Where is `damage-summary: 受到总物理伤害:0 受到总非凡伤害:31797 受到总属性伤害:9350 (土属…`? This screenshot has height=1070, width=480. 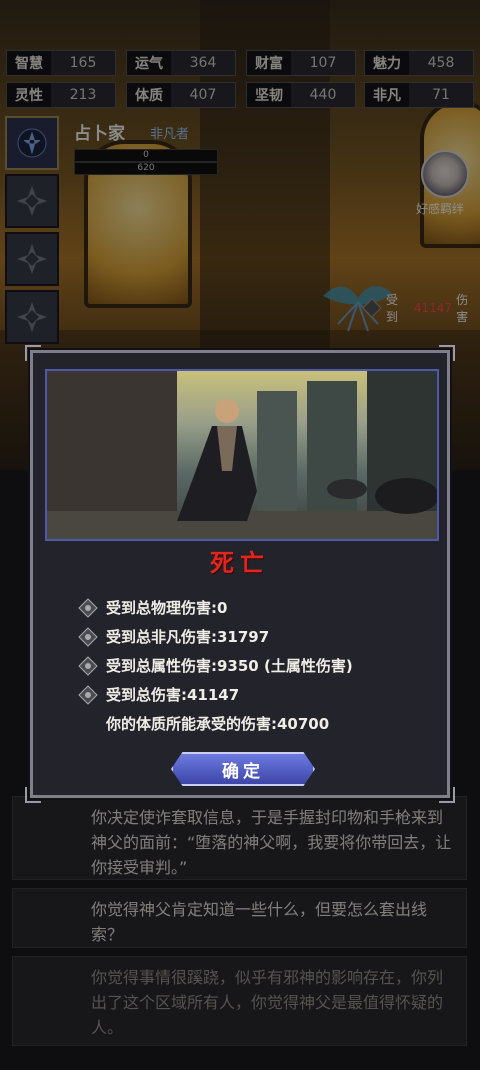
damage-summary: 受到总物理伤害:0 受到总非凡伤害:31797 受到总属性伤害:9350 (土属… is located at coordinates (253, 665).